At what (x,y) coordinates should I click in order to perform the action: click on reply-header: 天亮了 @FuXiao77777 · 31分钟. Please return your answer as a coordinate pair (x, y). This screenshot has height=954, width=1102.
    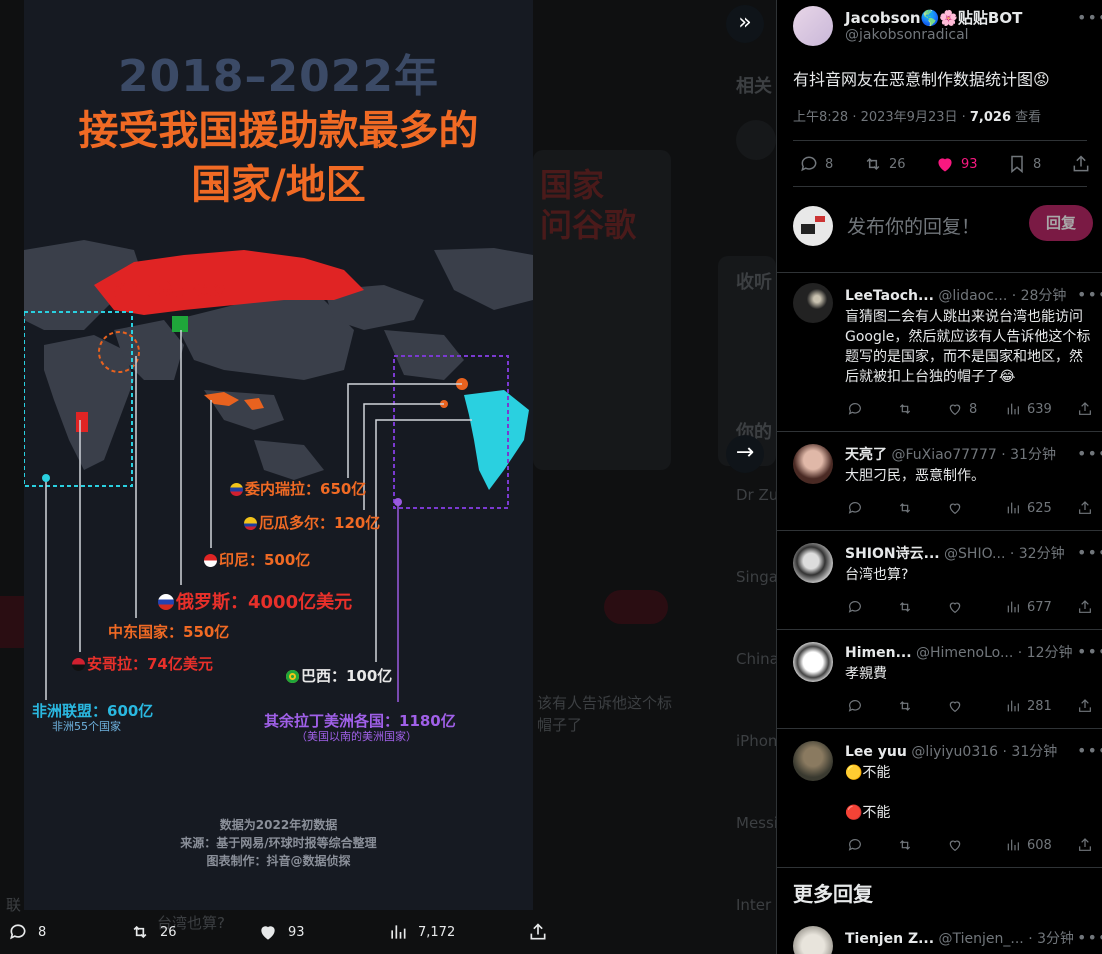
    Looking at the image, I should click on (959, 454).